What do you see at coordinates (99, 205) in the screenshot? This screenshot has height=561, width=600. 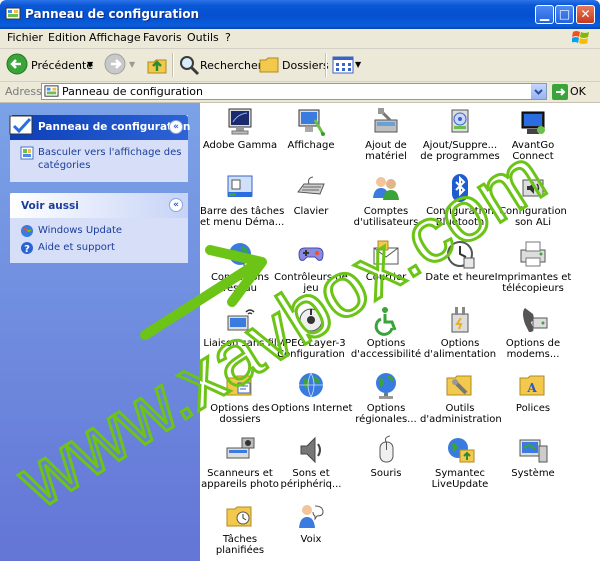 I see `see-also-header: Voir aussi «` at bounding box center [99, 205].